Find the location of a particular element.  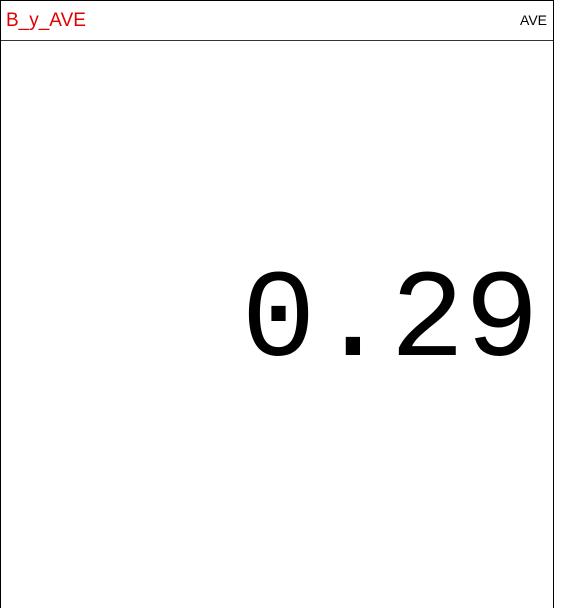

panel-title: B_y_AVE is located at coordinates (46, 20).